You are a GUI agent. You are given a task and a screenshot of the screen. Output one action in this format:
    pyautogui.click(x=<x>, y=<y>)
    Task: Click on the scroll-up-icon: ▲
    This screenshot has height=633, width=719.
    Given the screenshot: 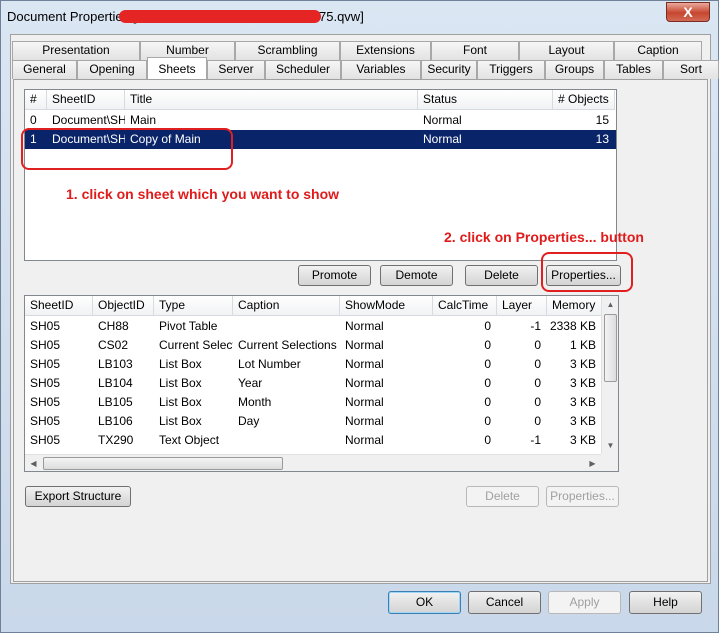 What is the action you would take?
    pyautogui.click(x=610, y=304)
    